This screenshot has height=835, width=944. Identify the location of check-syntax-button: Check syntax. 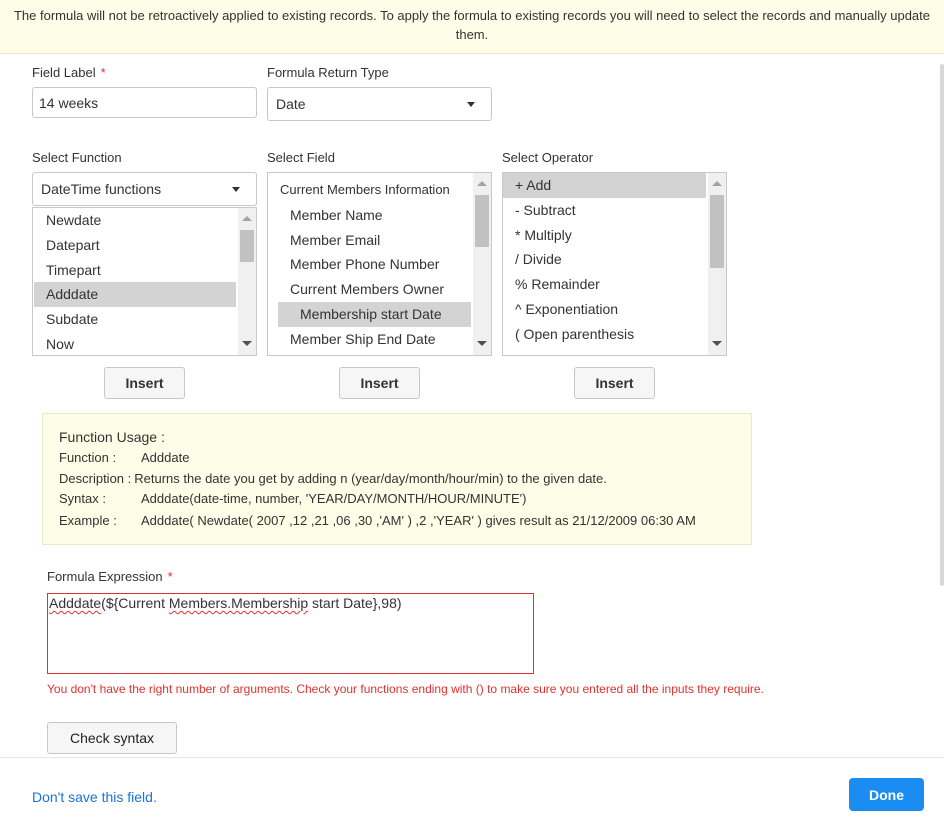
(112, 738).